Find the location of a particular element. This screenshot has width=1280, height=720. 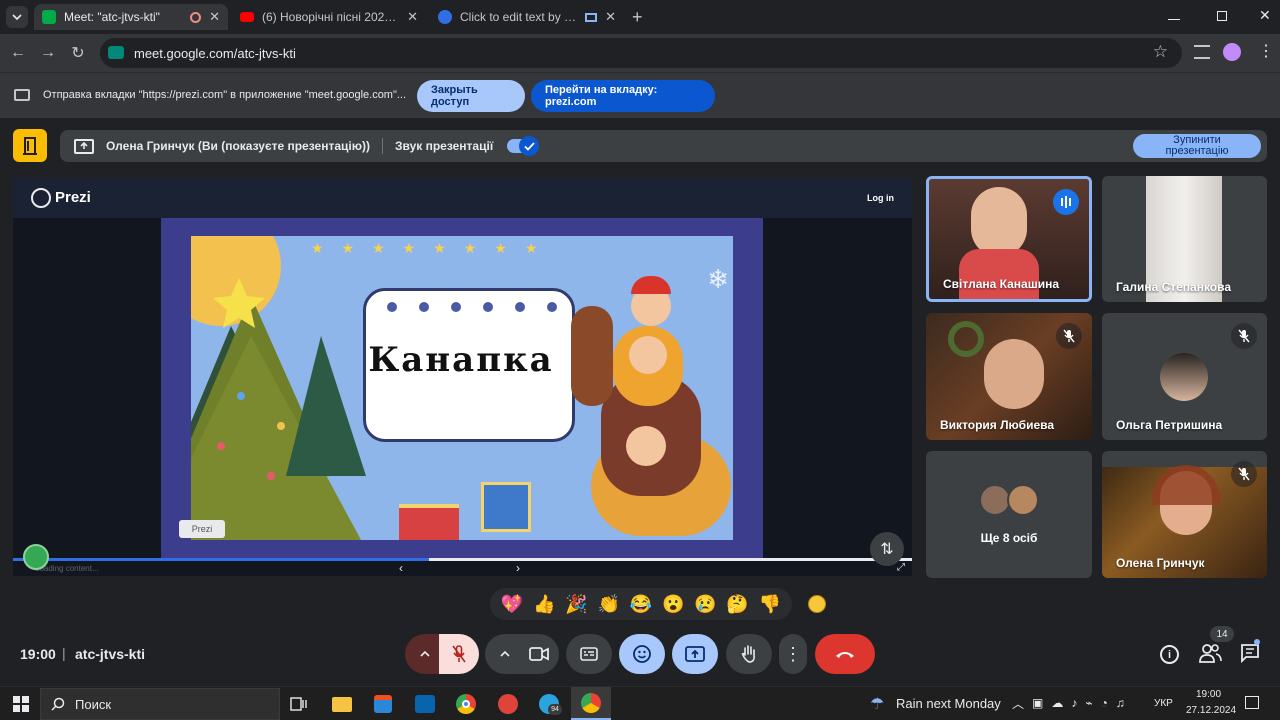

prezi-favicon-icon is located at coordinates (445, 17).